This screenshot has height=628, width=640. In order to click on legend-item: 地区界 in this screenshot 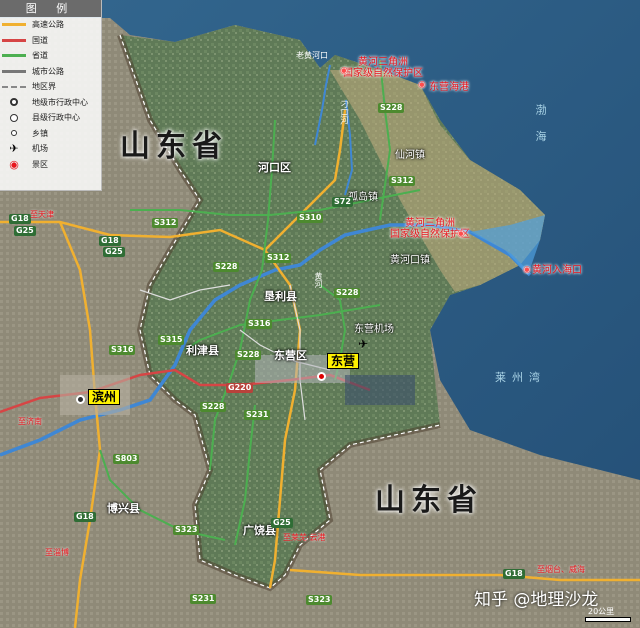, I will do `click(50, 87)`.